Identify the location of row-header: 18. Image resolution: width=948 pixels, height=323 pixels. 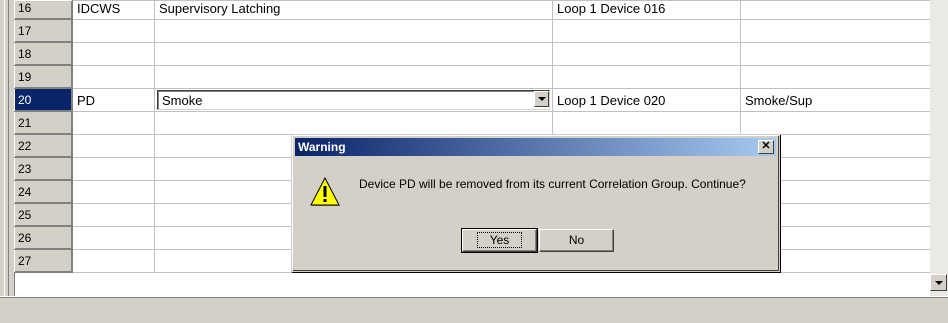
(43, 54).